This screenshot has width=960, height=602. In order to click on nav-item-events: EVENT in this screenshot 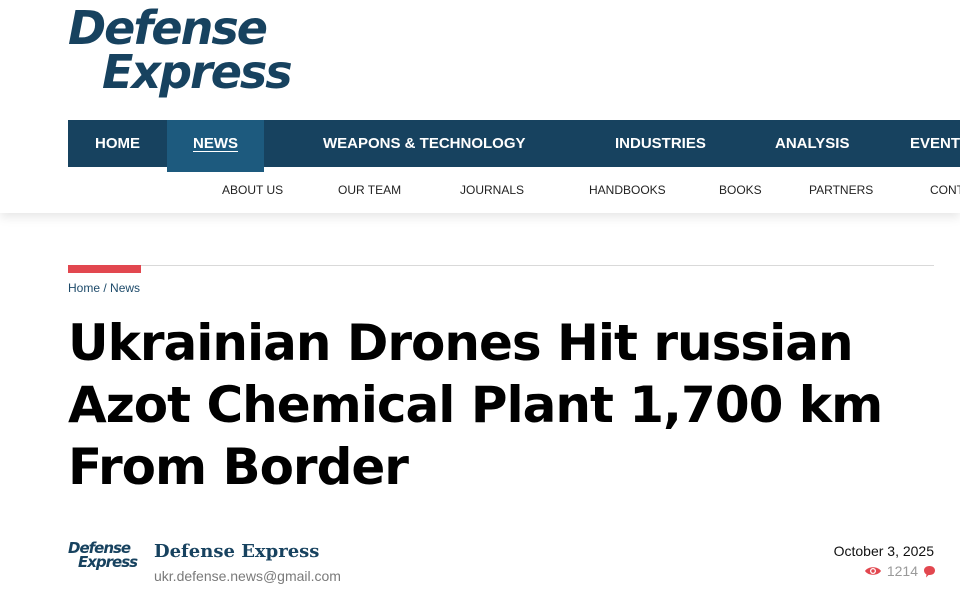, I will do `click(935, 143)`.